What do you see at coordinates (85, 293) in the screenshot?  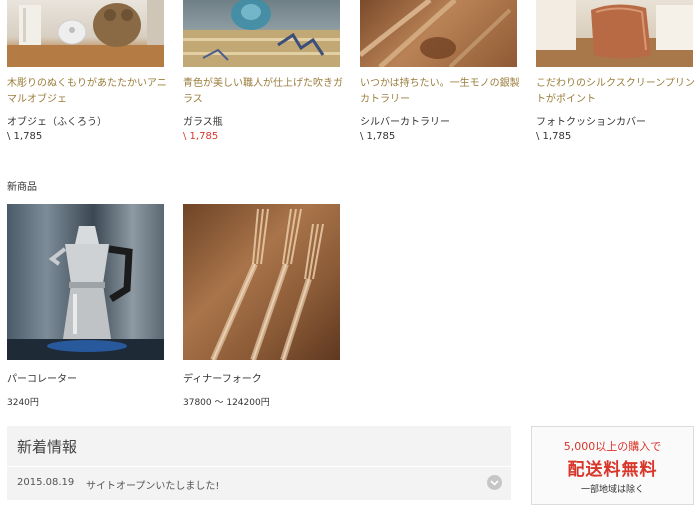 I see `percolator-illustration` at bounding box center [85, 293].